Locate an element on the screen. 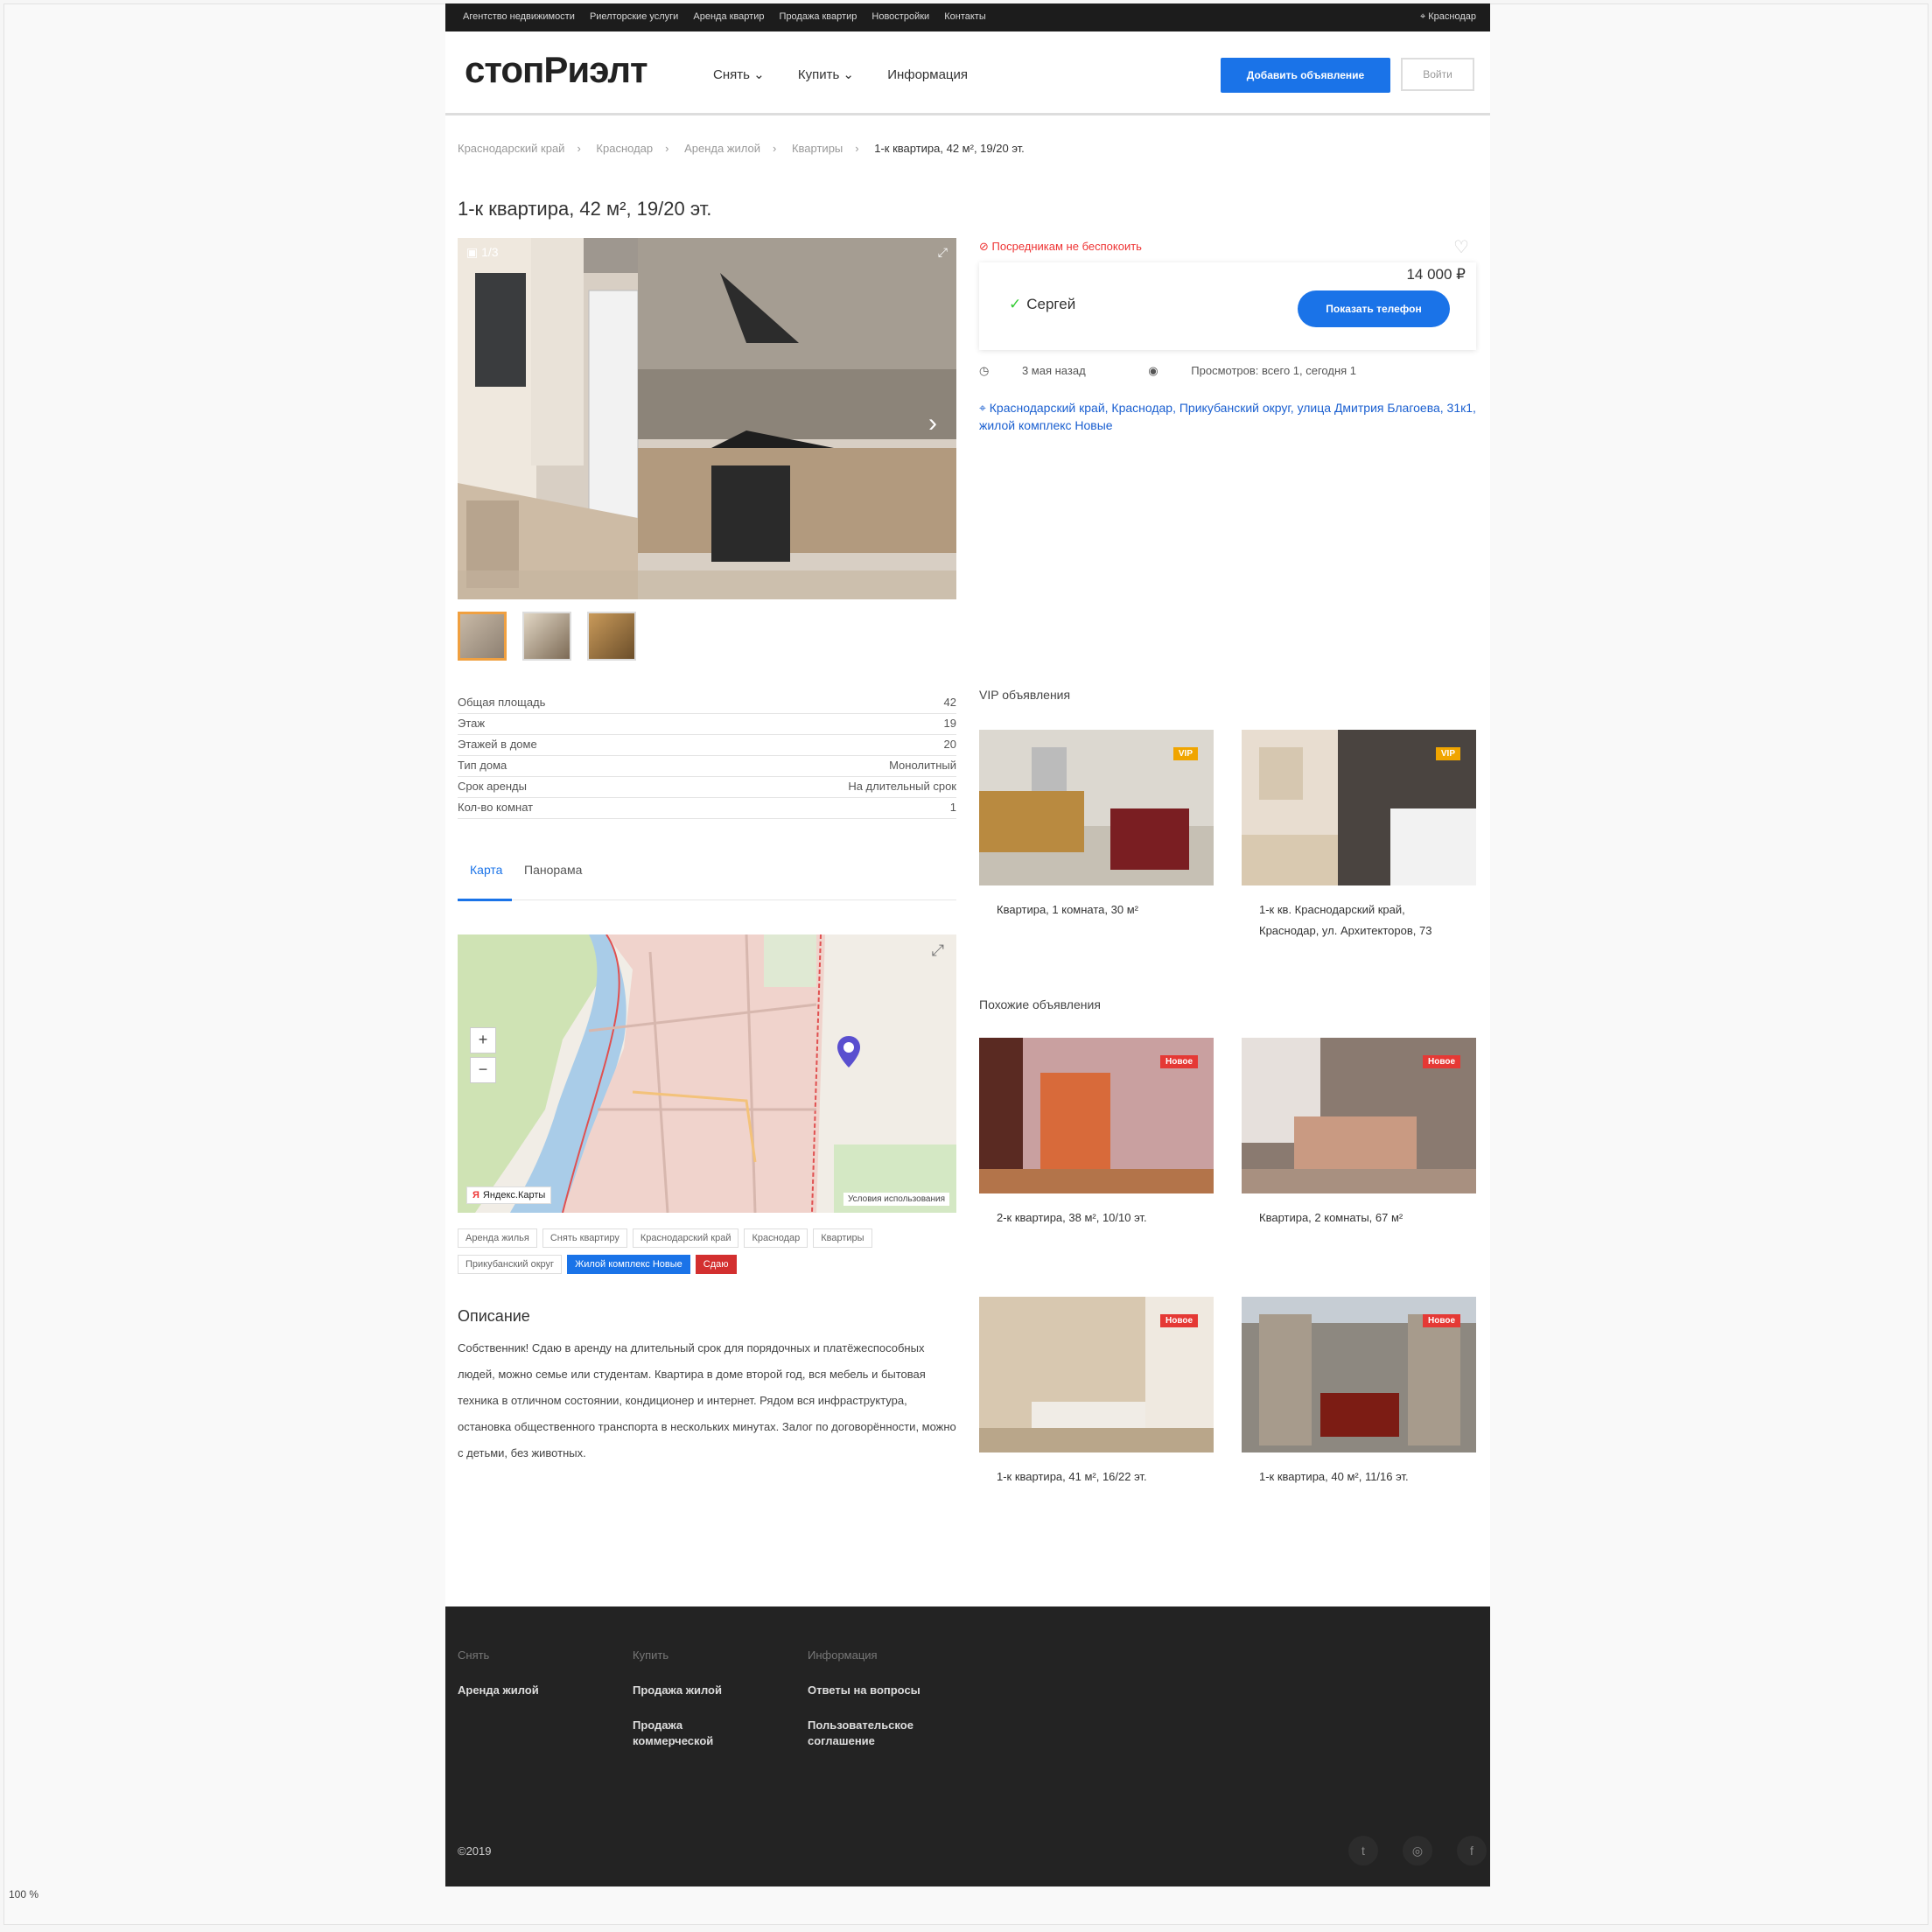 This screenshot has height=1932, width=1932. tab-panorama: Панорама is located at coordinates (553, 870).